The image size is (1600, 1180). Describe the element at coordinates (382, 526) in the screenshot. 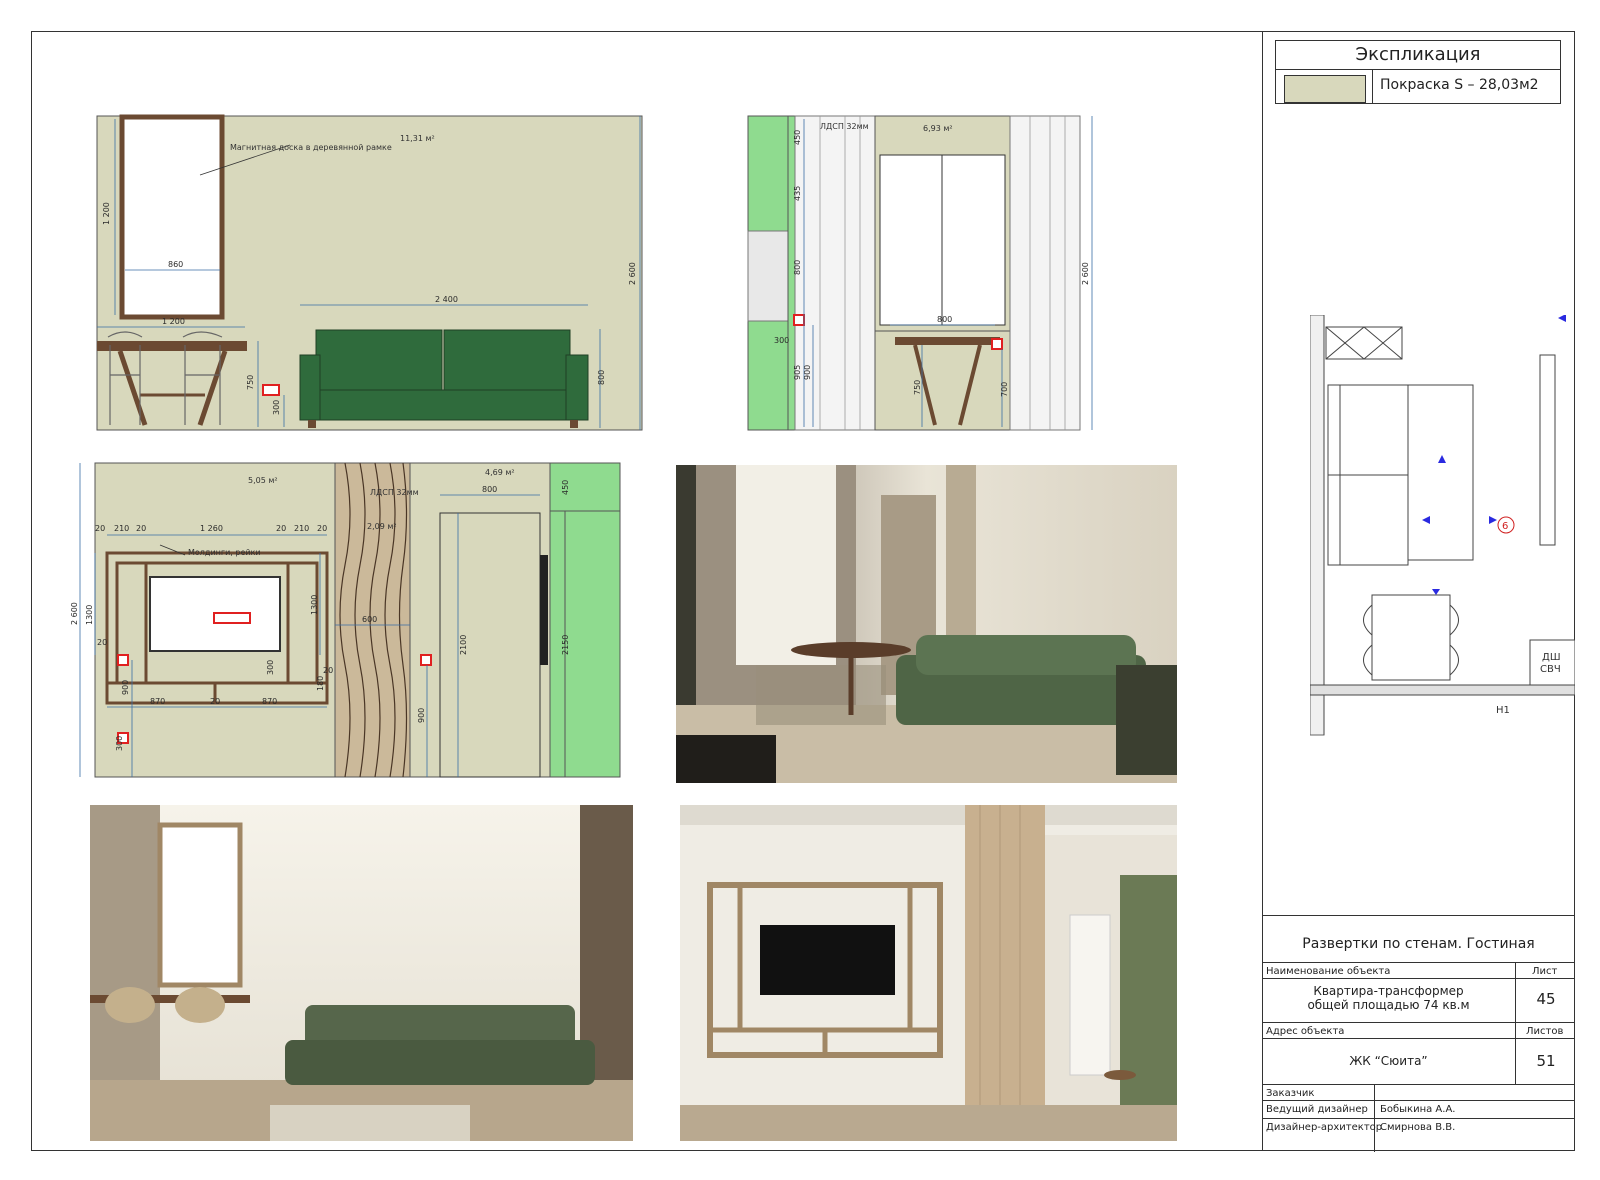

I see `area-label-3: 2,09 м²` at that location.